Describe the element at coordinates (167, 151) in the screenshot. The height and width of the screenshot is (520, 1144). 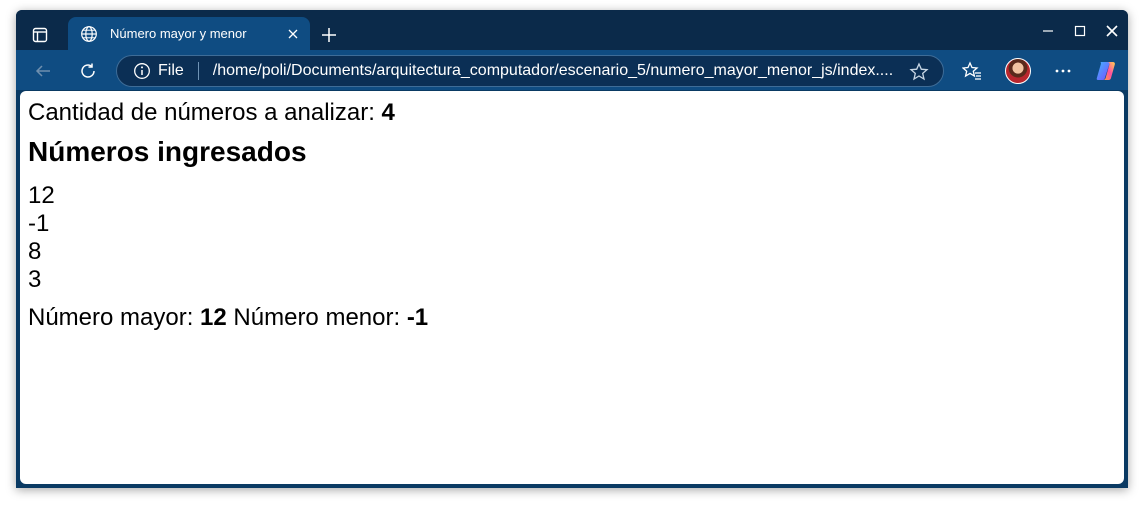
I see `numbers-heading: Números ingresados` at that location.